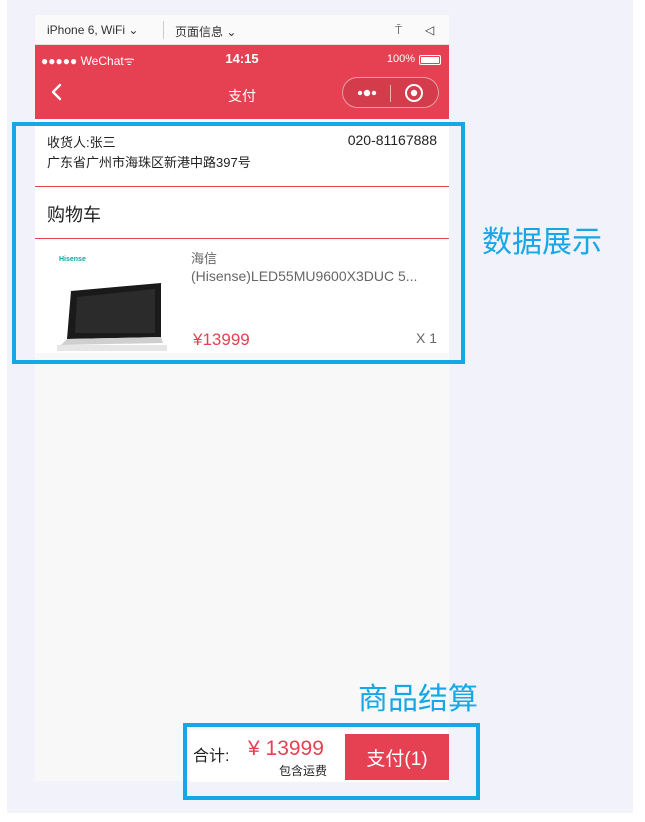 The height and width of the screenshot is (822, 645). What do you see at coordinates (331, 761) in the screenshot?
I see `checkout-highlight` at bounding box center [331, 761].